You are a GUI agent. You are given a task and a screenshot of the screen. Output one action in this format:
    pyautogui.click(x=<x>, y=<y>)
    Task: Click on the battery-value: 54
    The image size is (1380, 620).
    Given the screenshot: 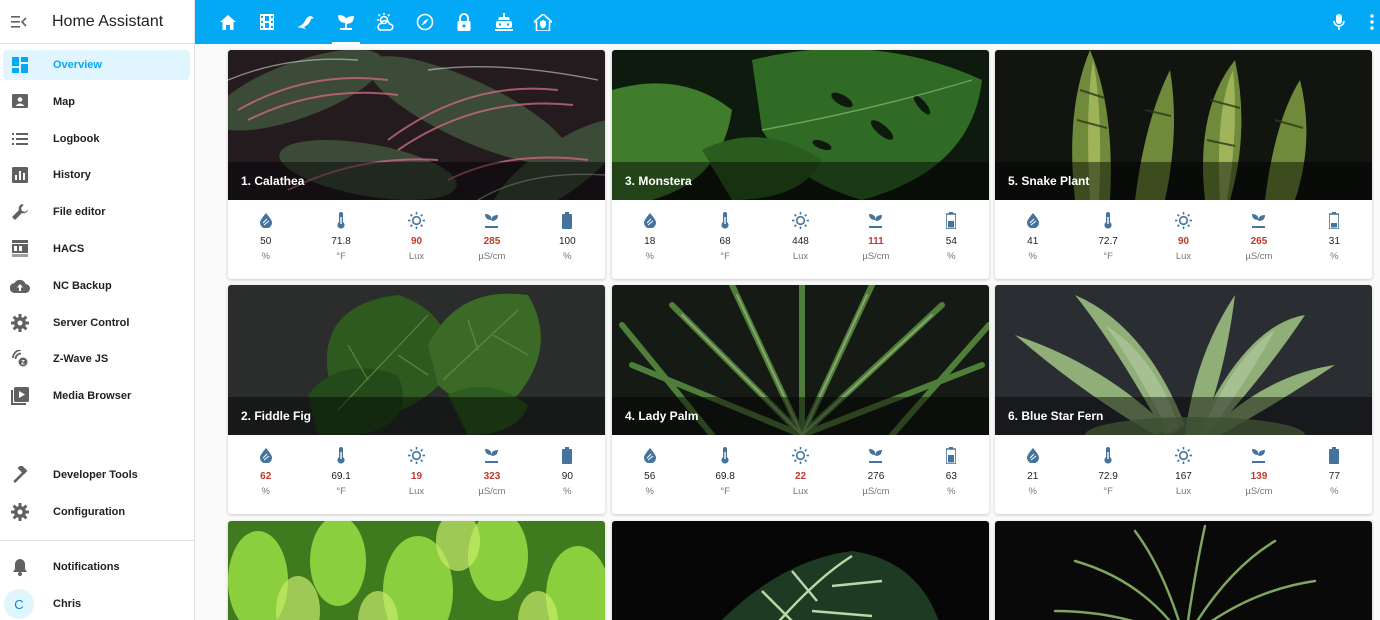 What is the action you would take?
    pyautogui.click(x=951, y=241)
    